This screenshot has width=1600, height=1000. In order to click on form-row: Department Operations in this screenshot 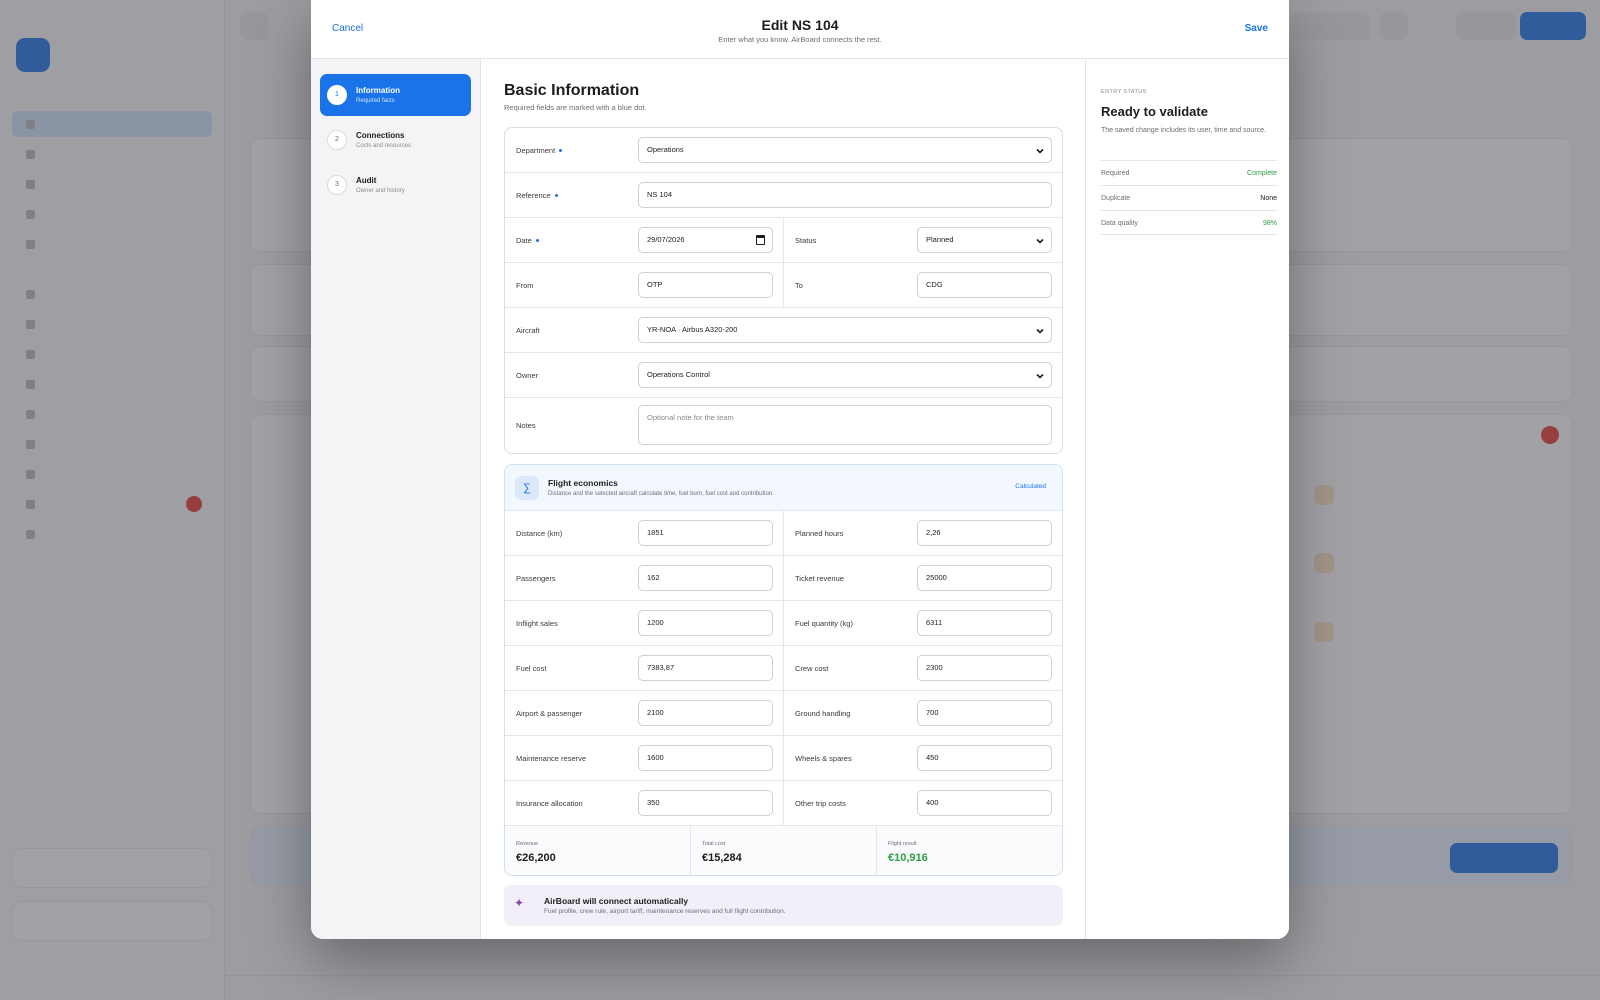, I will do `click(783, 150)`.